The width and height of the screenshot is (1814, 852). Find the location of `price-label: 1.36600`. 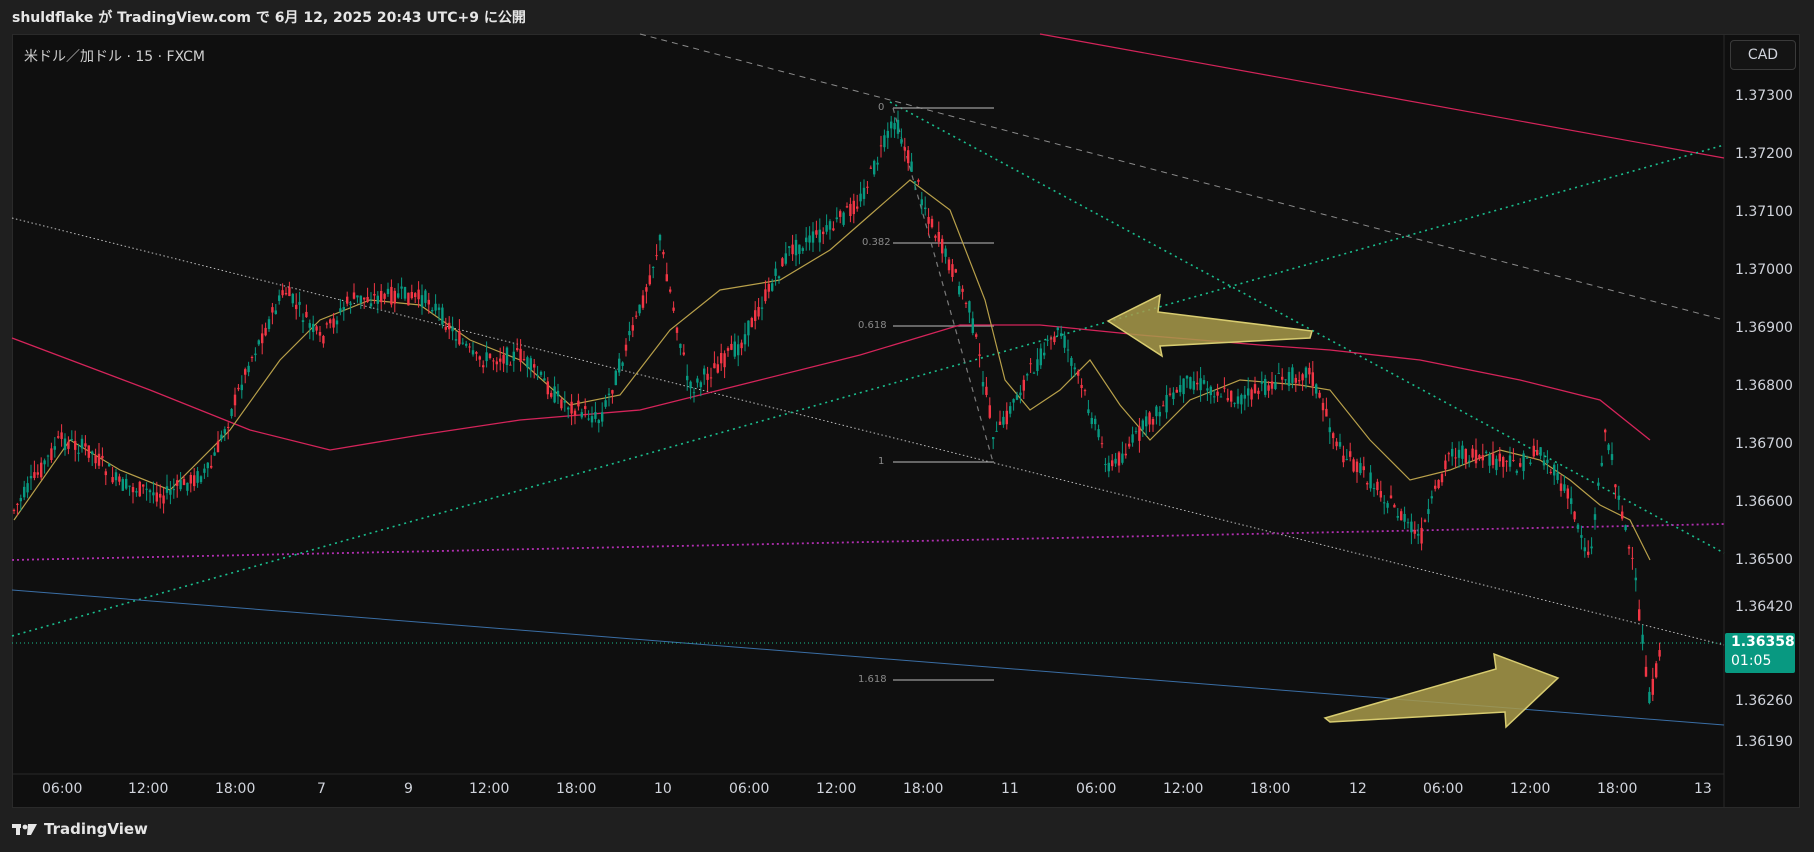

price-label: 1.36600 is located at coordinates (1764, 502).